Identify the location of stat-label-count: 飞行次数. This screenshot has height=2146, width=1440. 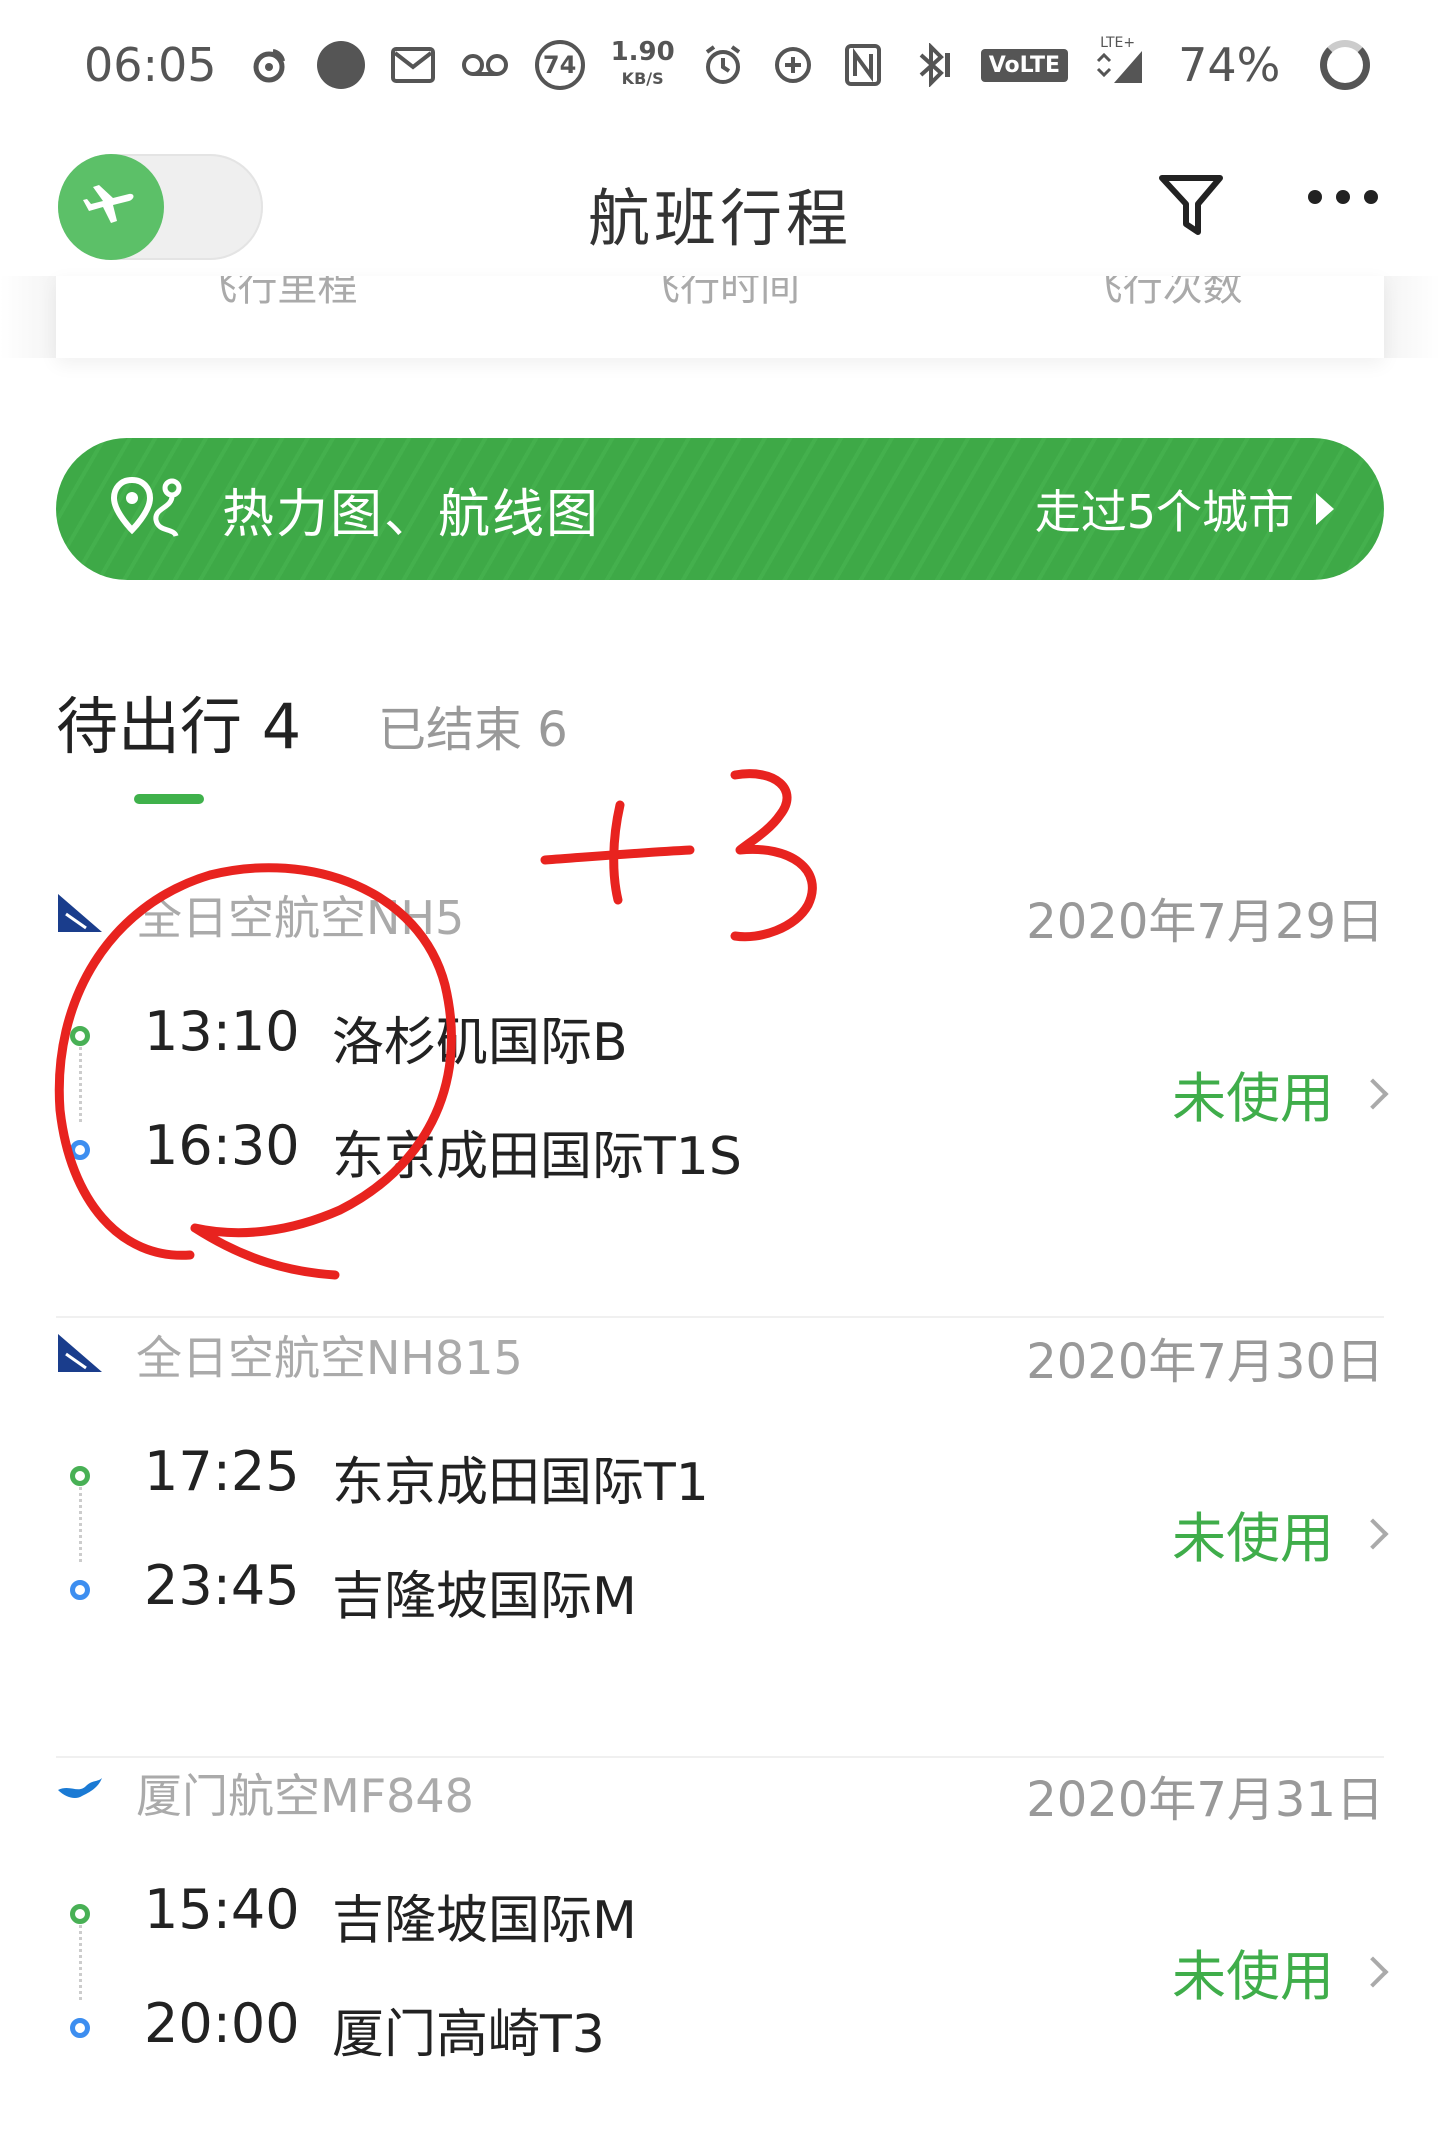
(1162, 293).